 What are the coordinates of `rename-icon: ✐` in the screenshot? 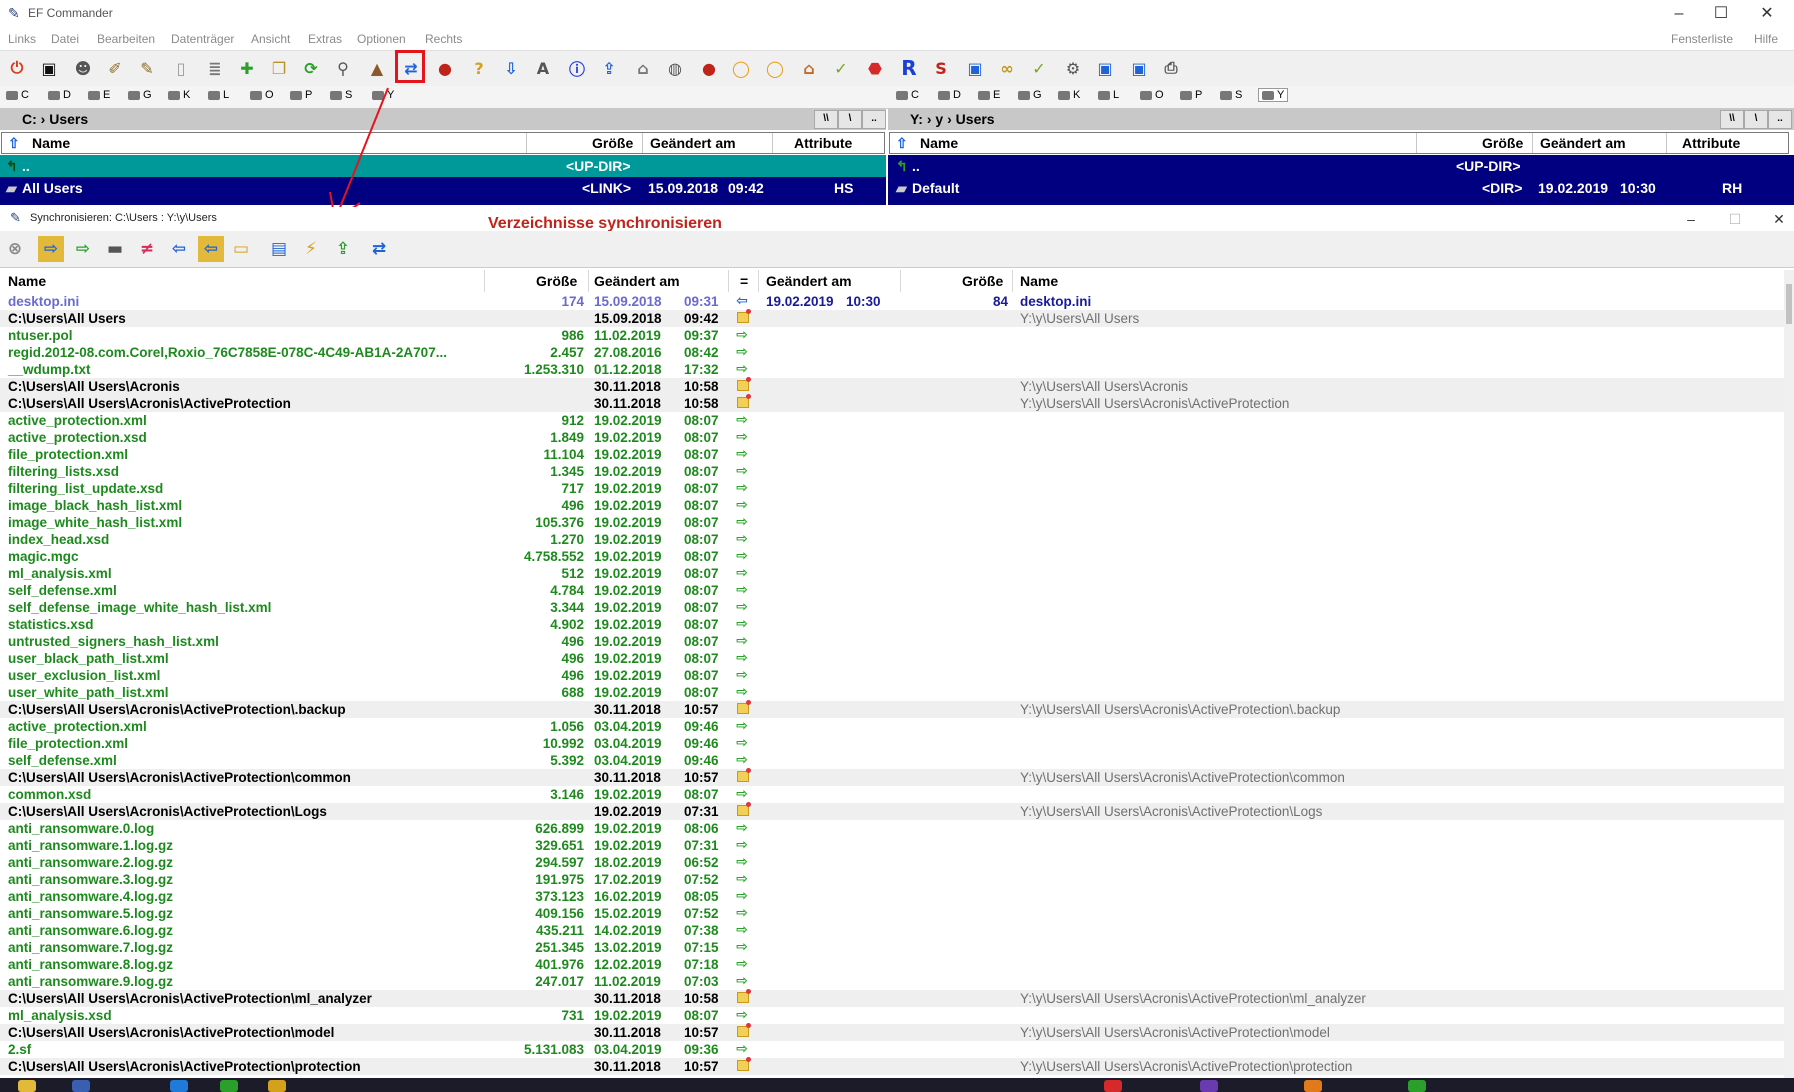 It's located at (115, 68).